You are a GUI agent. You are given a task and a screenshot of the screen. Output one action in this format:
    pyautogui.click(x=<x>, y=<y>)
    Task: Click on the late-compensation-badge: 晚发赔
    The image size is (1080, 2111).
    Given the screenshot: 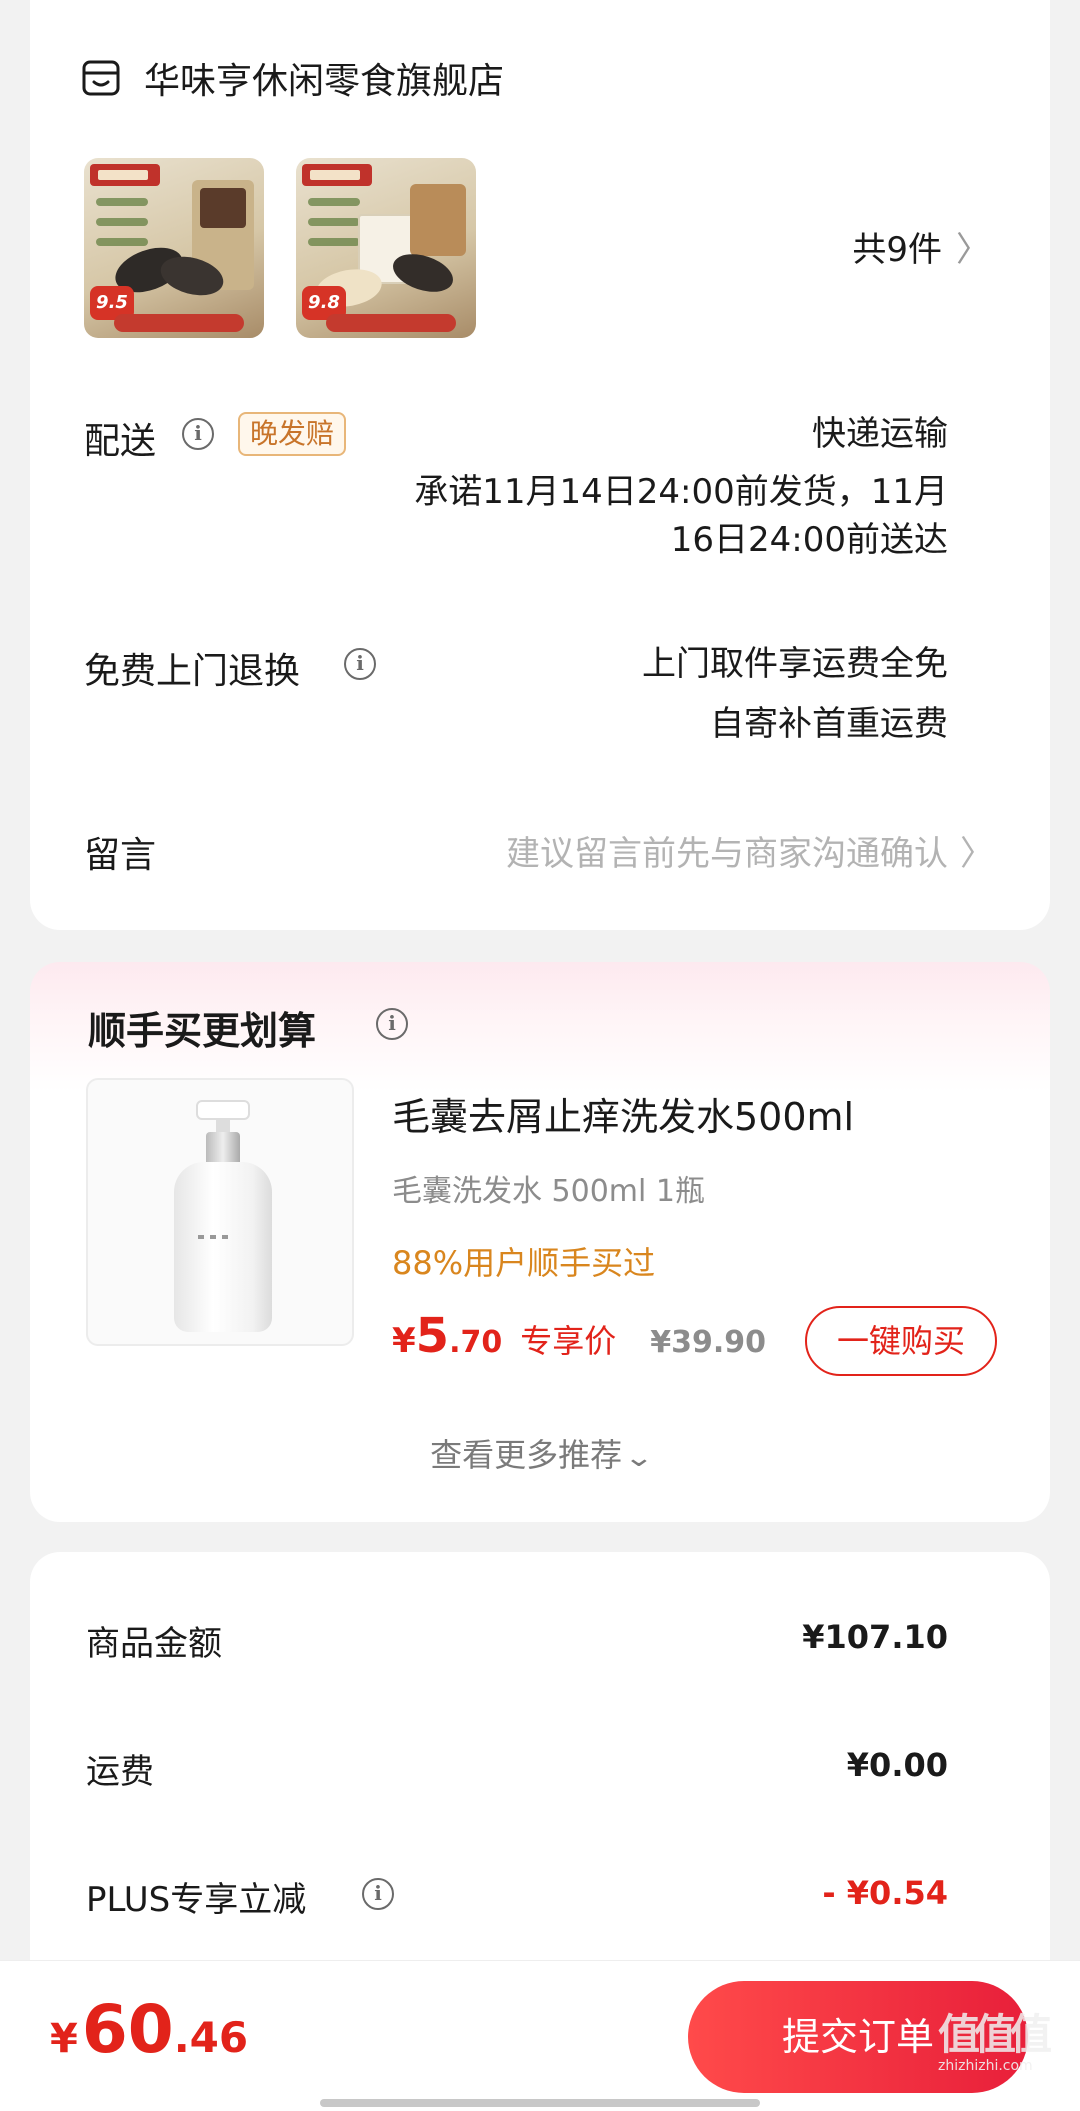 What is the action you would take?
    pyautogui.click(x=292, y=434)
    